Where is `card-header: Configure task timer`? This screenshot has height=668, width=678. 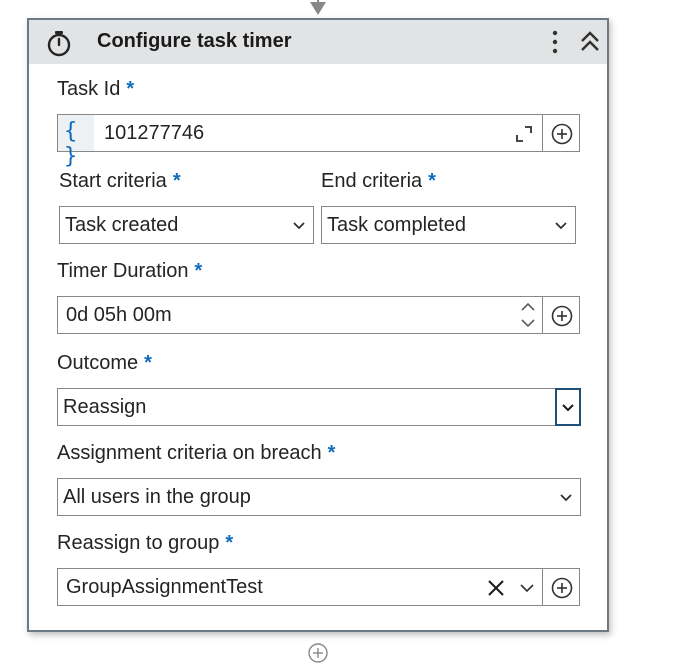
card-header: Configure task timer is located at coordinates (318, 42).